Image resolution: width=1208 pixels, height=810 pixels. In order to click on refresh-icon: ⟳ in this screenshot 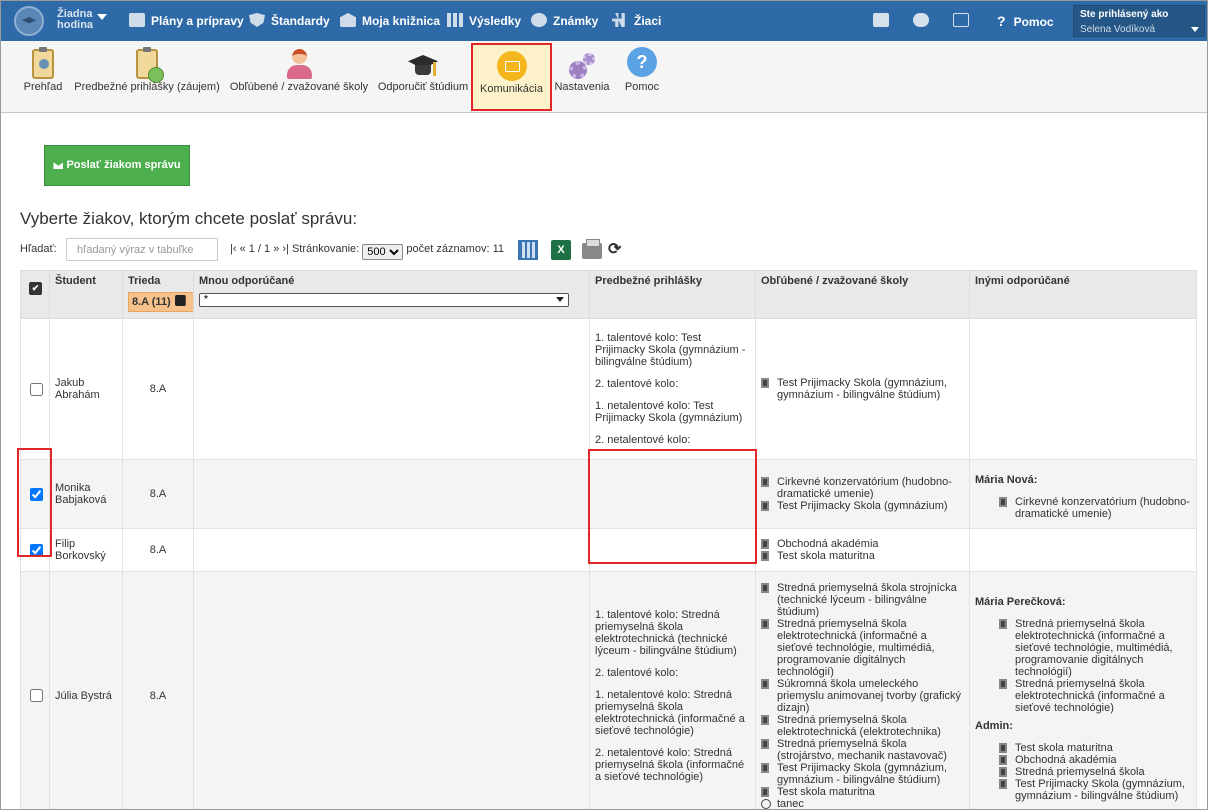, I will do `click(615, 249)`.